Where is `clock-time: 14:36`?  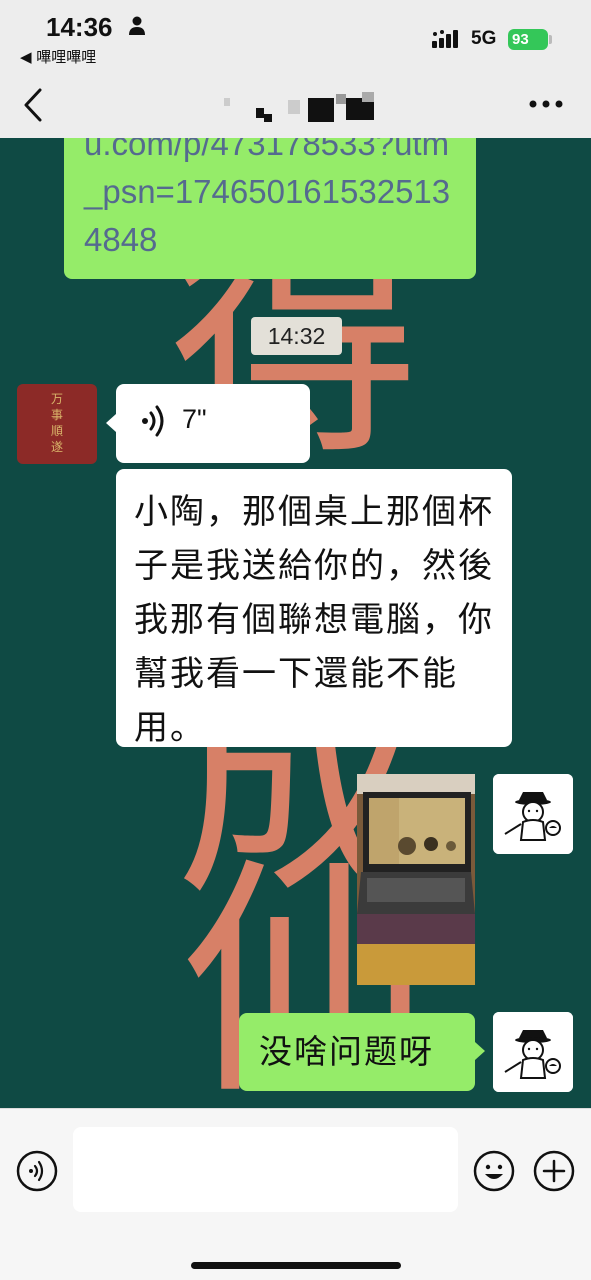
clock-time: 14:36 is located at coordinates (79, 27).